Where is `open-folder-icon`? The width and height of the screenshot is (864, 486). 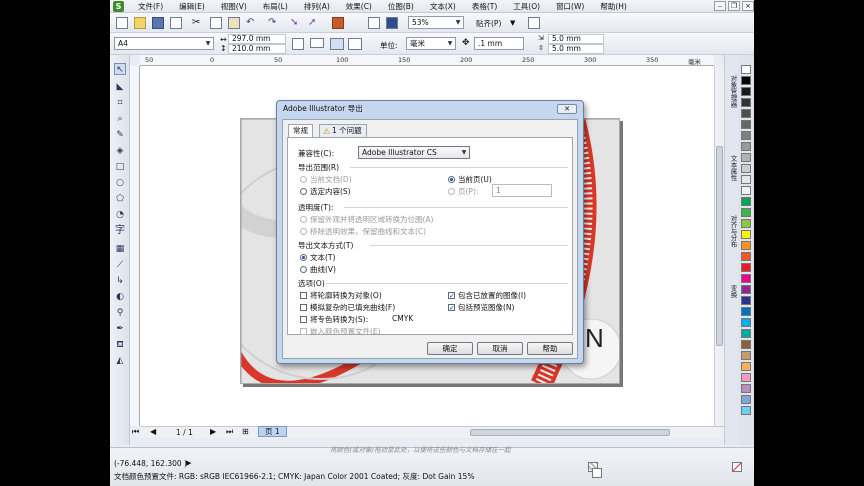 open-folder-icon is located at coordinates (140, 23).